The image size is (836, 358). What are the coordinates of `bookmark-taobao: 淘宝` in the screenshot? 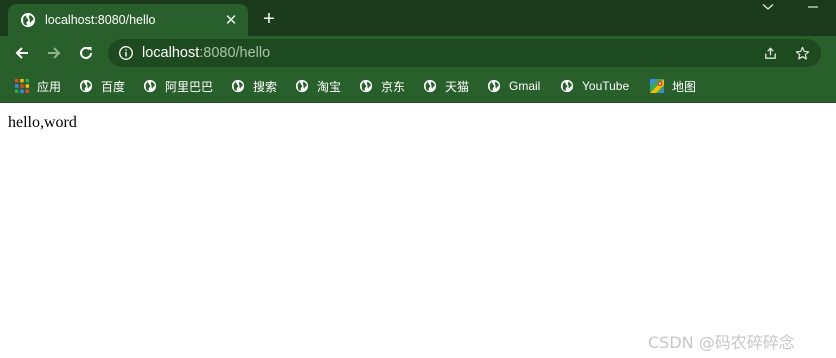 It's located at (318, 86).